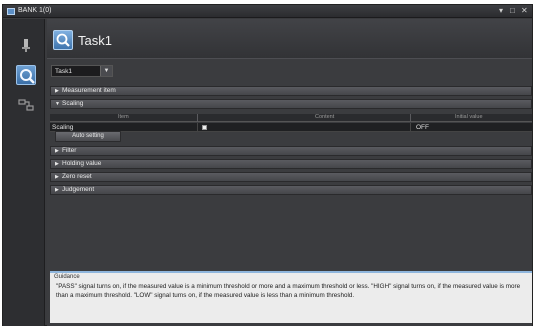 Image resolution: width=537 pixels, height=328 pixels. What do you see at coordinates (422, 127) in the screenshot?
I see `scaling-initial-value: OFF` at bounding box center [422, 127].